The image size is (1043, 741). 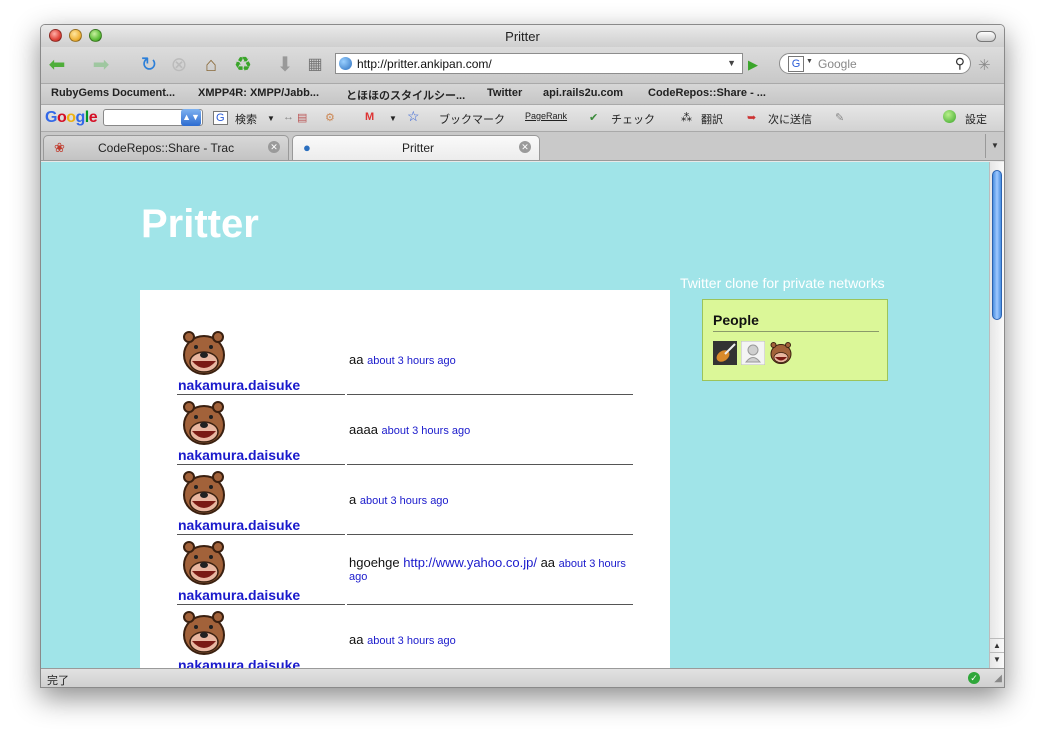 What do you see at coordinates (472, 119) in the screenshot?
I see `bookmarks-menu: ブックマーク` at bounding box center [472, 119].